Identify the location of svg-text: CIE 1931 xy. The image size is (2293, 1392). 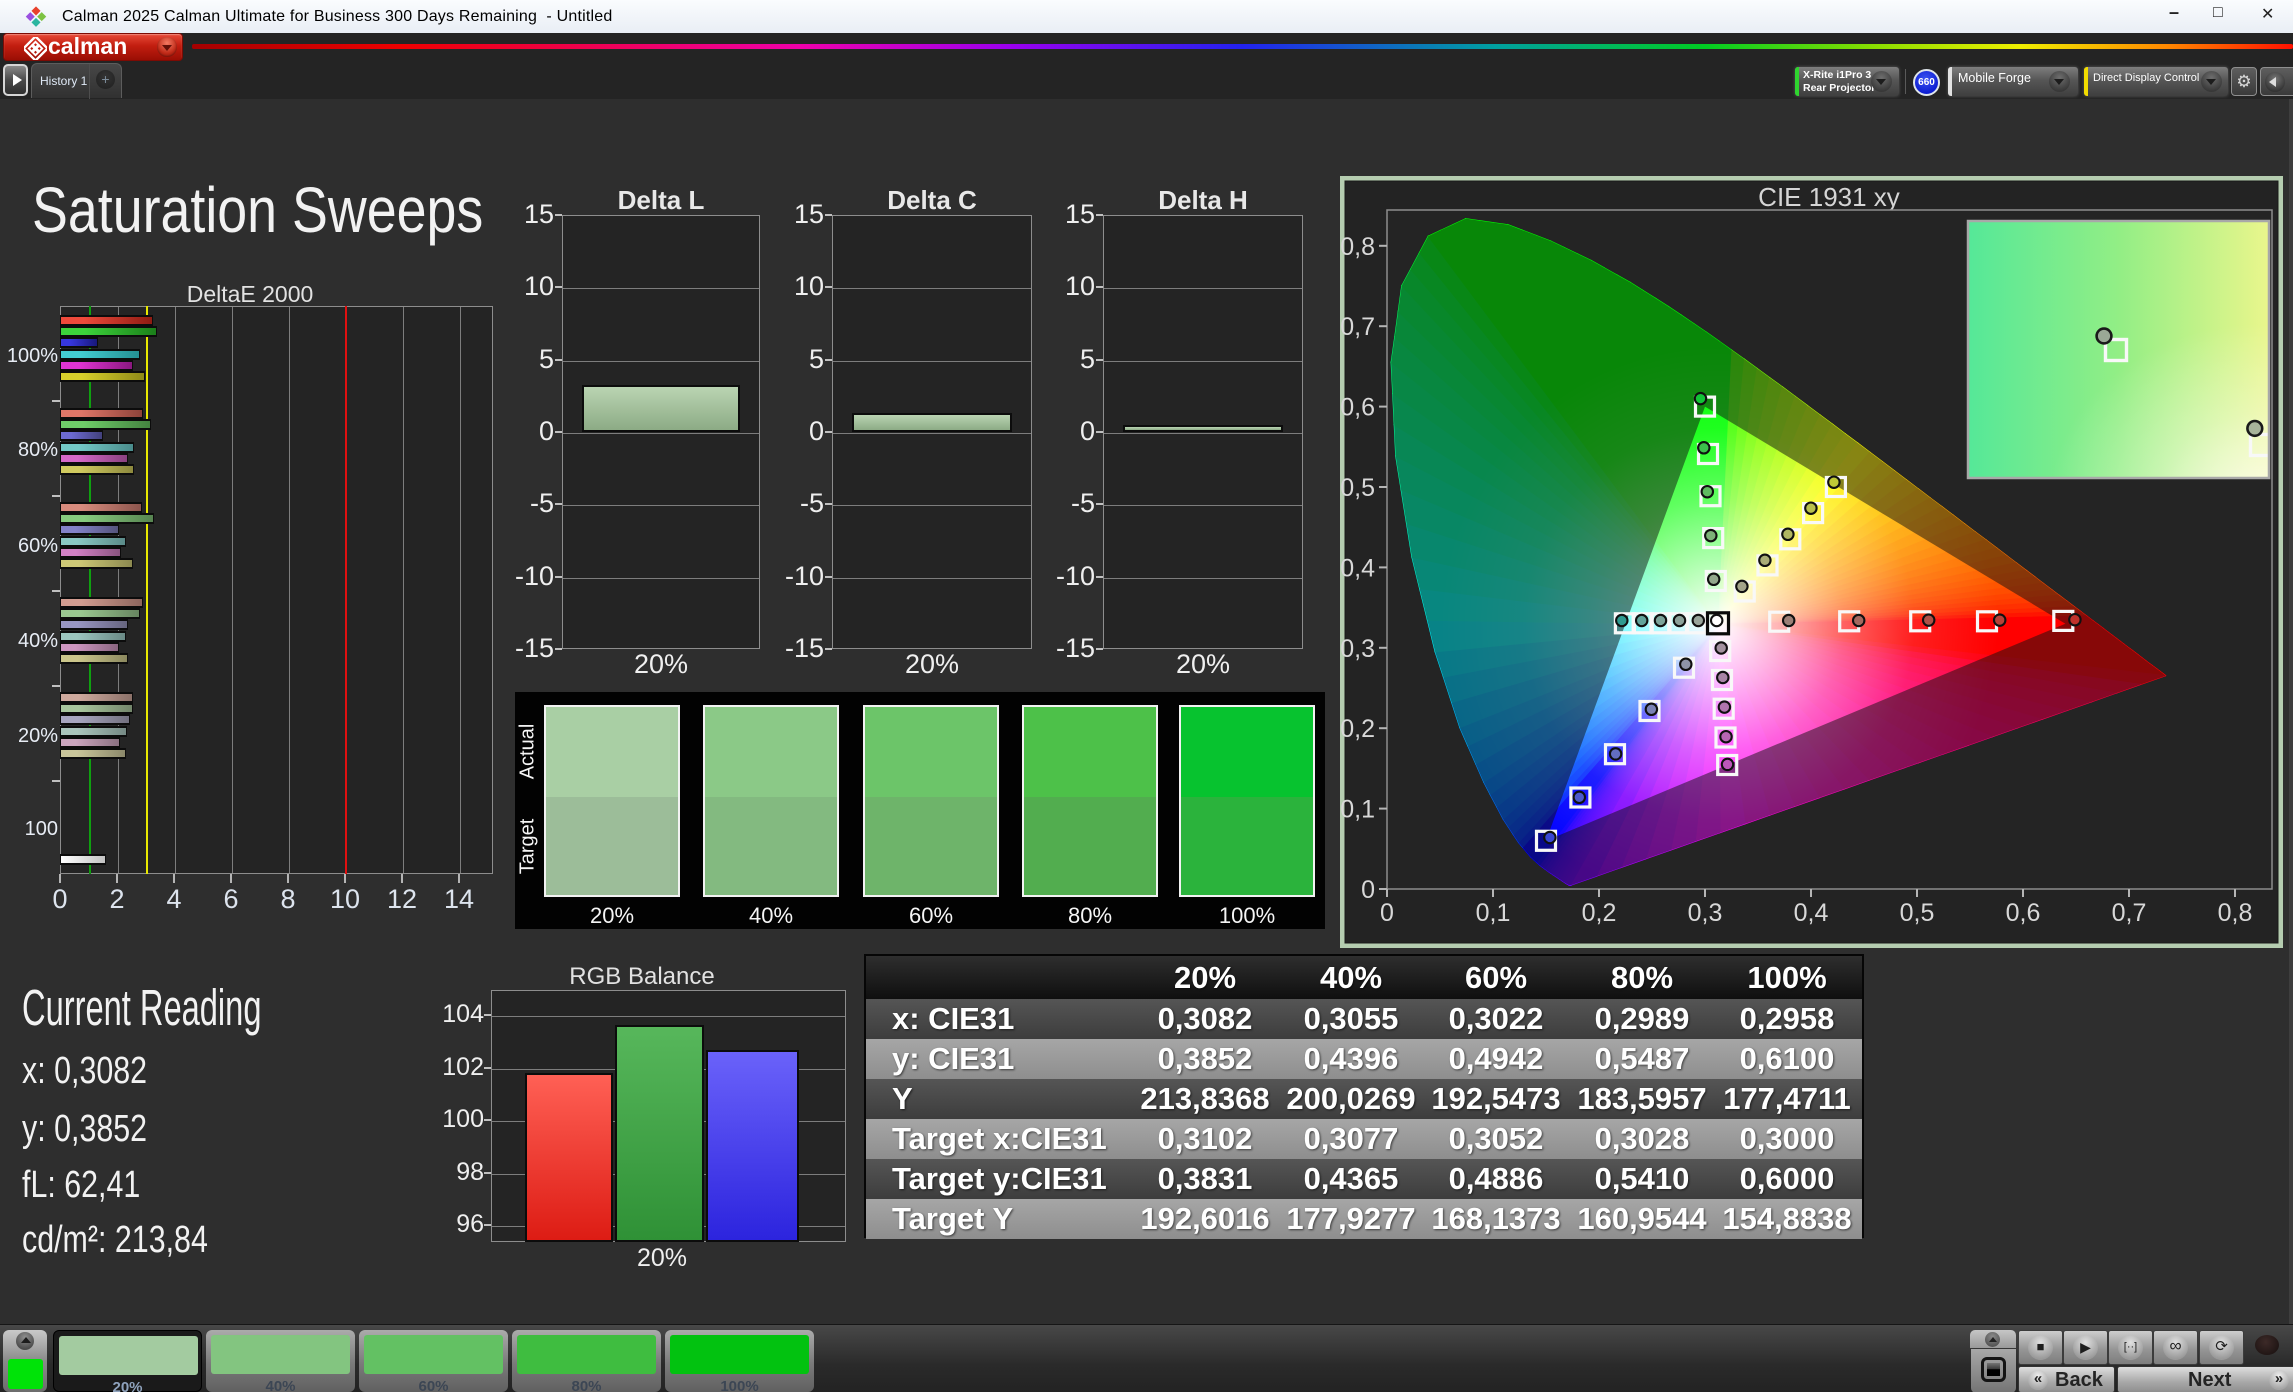
(1829, 197).